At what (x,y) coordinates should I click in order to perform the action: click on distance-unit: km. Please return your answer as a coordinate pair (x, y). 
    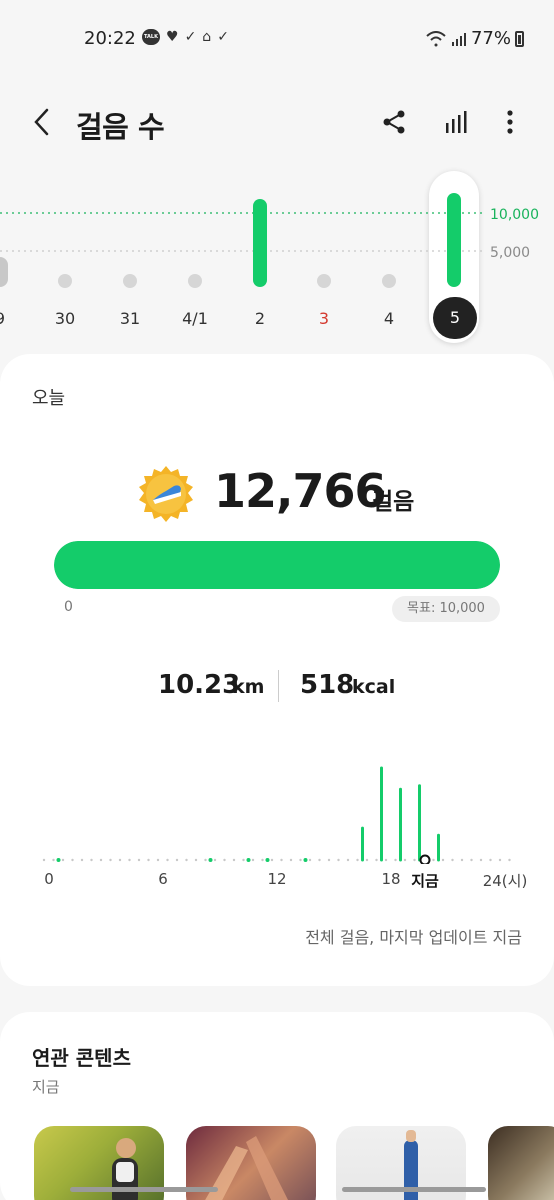
    Looking at the image, I should click on (248, 687).